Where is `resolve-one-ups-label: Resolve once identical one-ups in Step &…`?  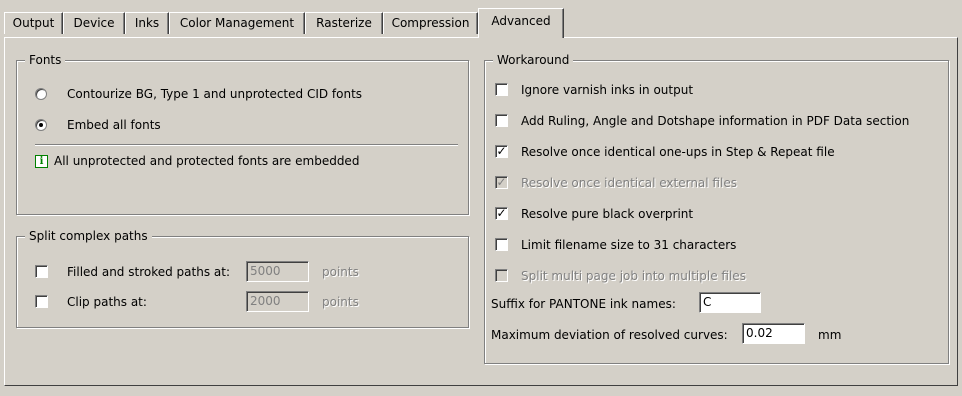
resolve-one-ups-label: Resolve once identical one-ups in Step &… is located at coordinates (678, 152).